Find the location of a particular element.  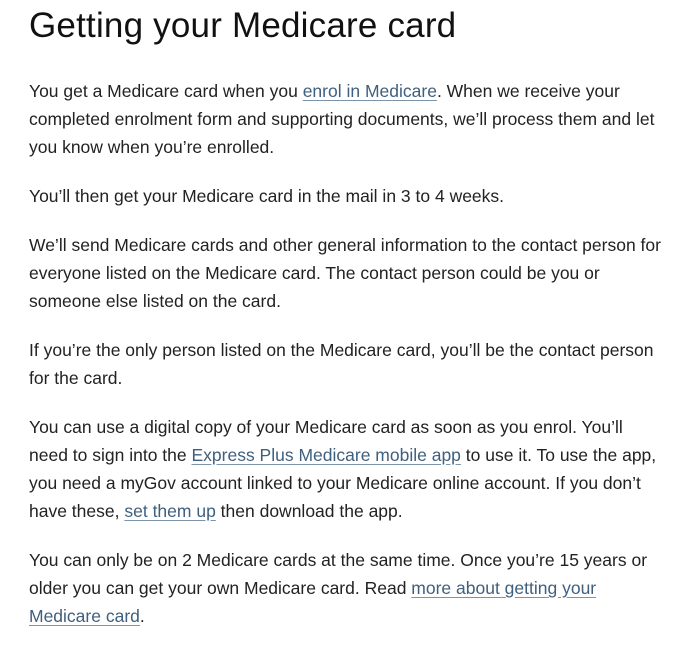

page-title: Getting your Medicare card is located at coordinates (243, 25).